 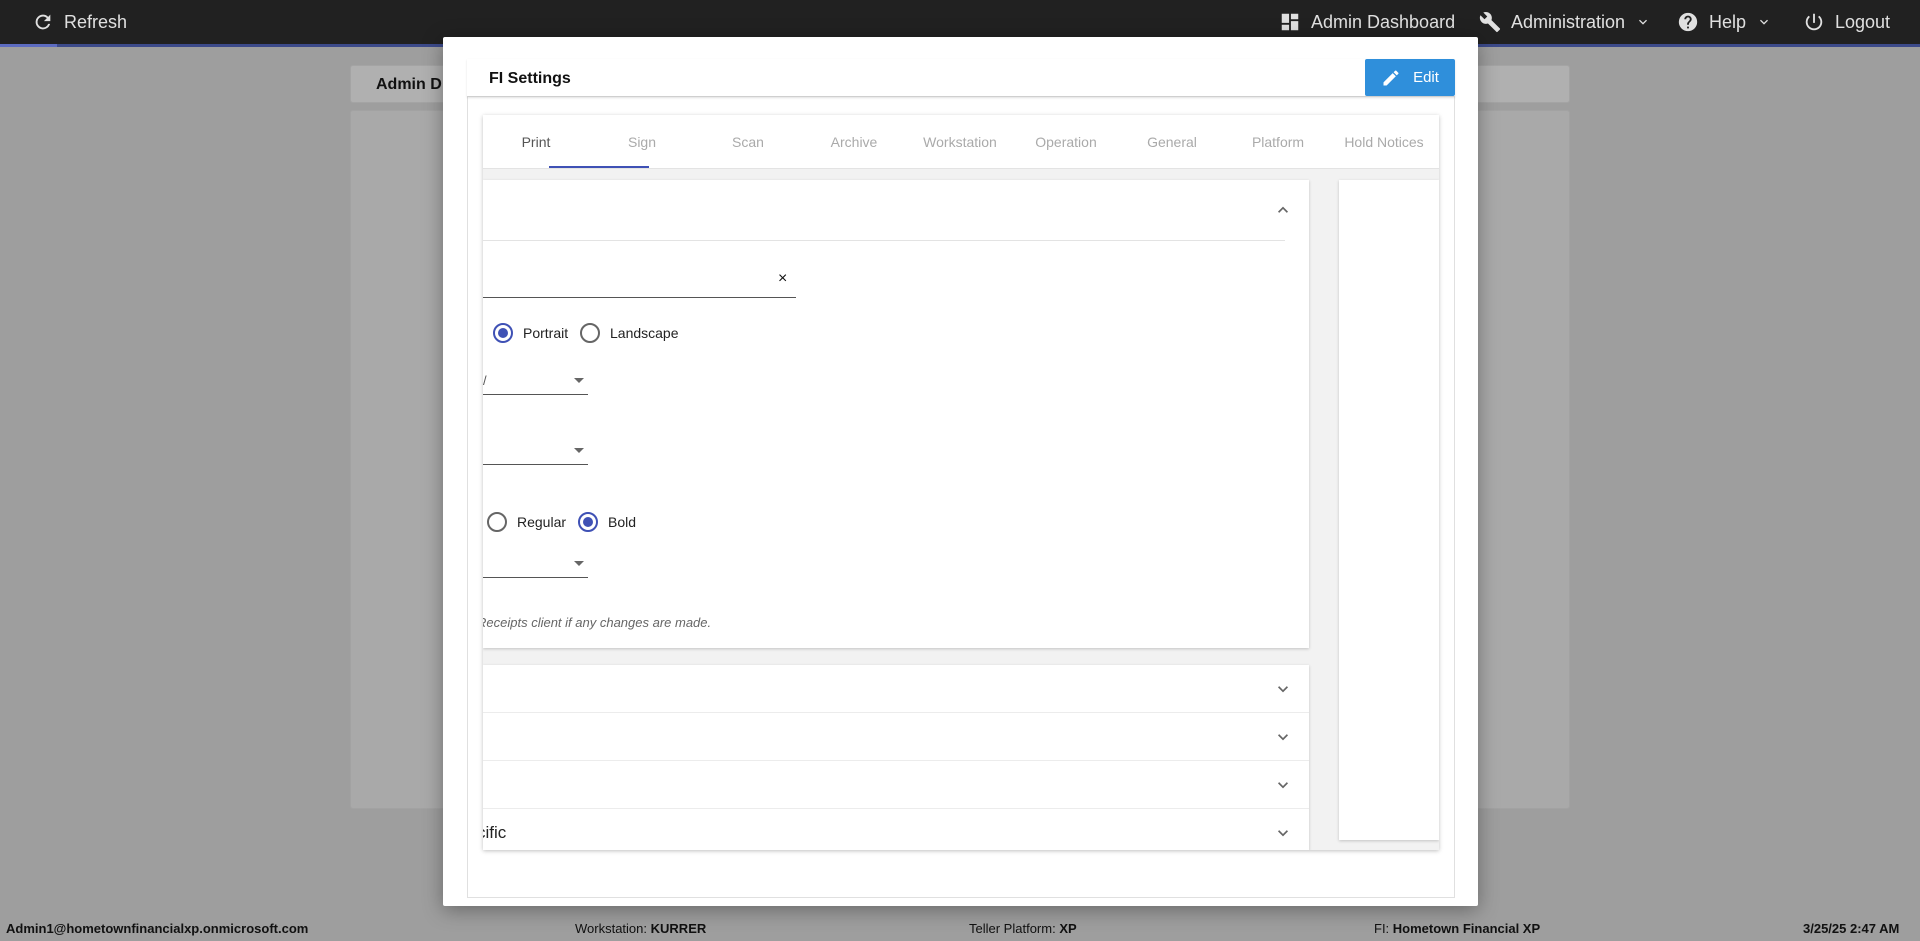 What do you see at coordinates (961, 78) in the screenshot?
I see `modal-title-bar: FI Settings` at bounding box center [961, 78].